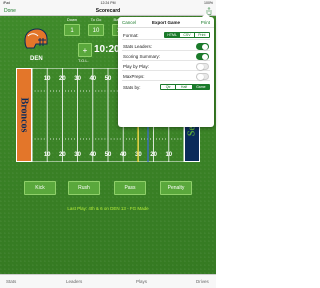  I want to click on page-title: Scorecard, so click(108, 11).